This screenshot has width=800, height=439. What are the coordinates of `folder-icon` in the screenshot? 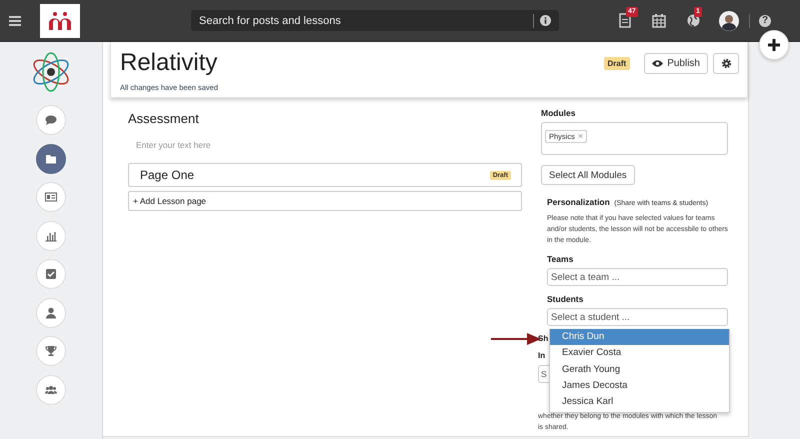 It's located at (51, 158).